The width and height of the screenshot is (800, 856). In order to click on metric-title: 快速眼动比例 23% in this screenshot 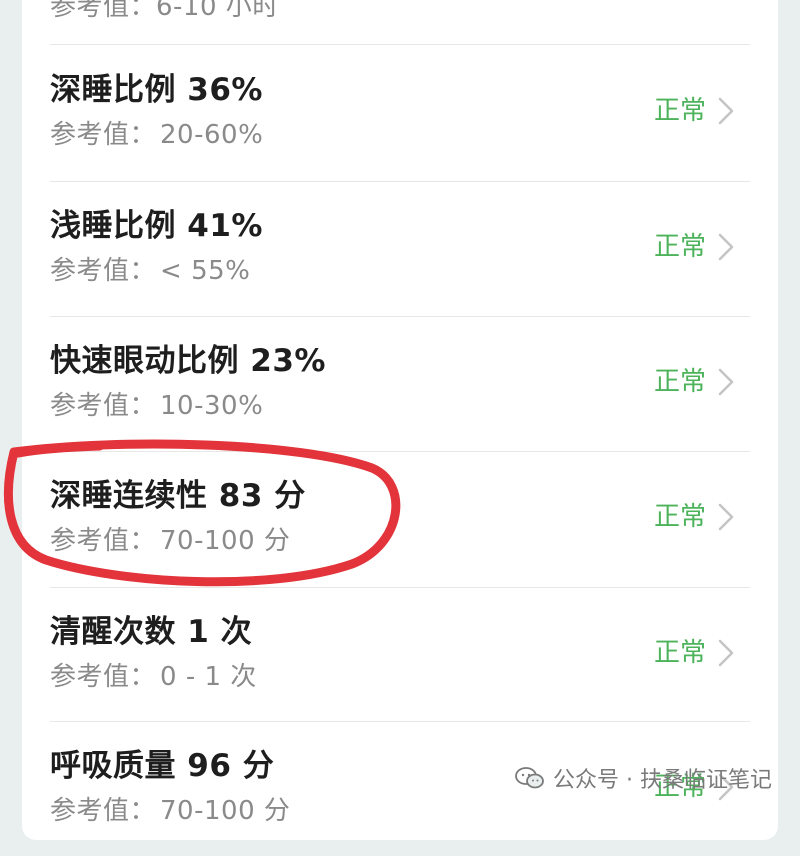, I will do `click(188, 361)`.